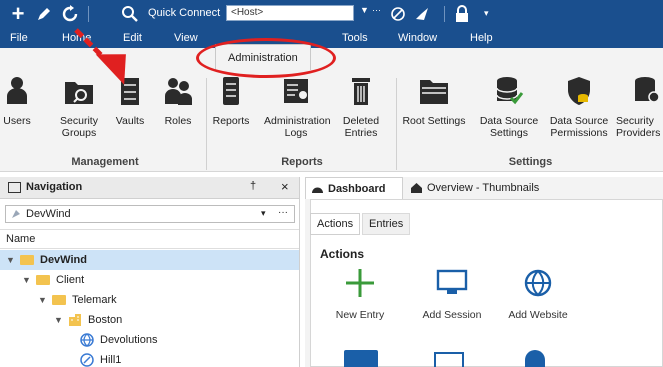 The width and height of the screenshot is (663, 367). I want to click on building-icon, so click(75, 320).